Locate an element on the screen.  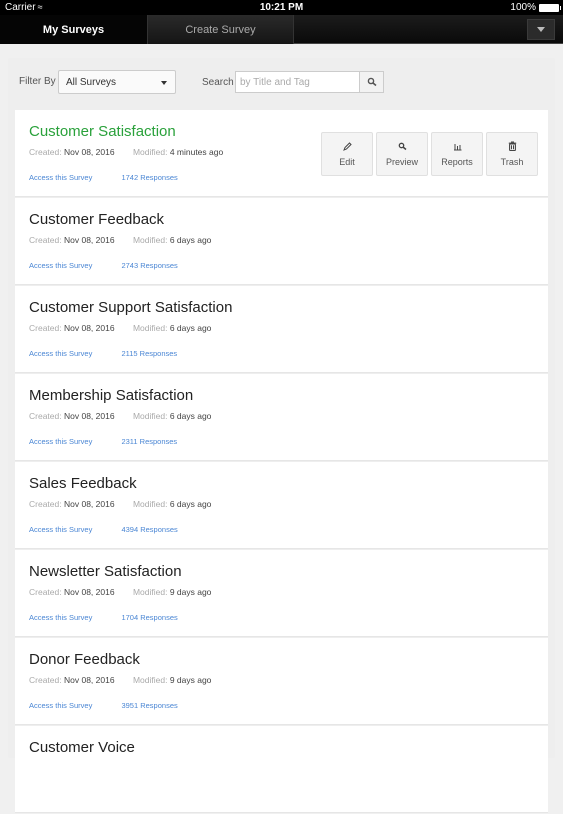
responses-link: 1704 Responses is located at coordinates (149, 617).